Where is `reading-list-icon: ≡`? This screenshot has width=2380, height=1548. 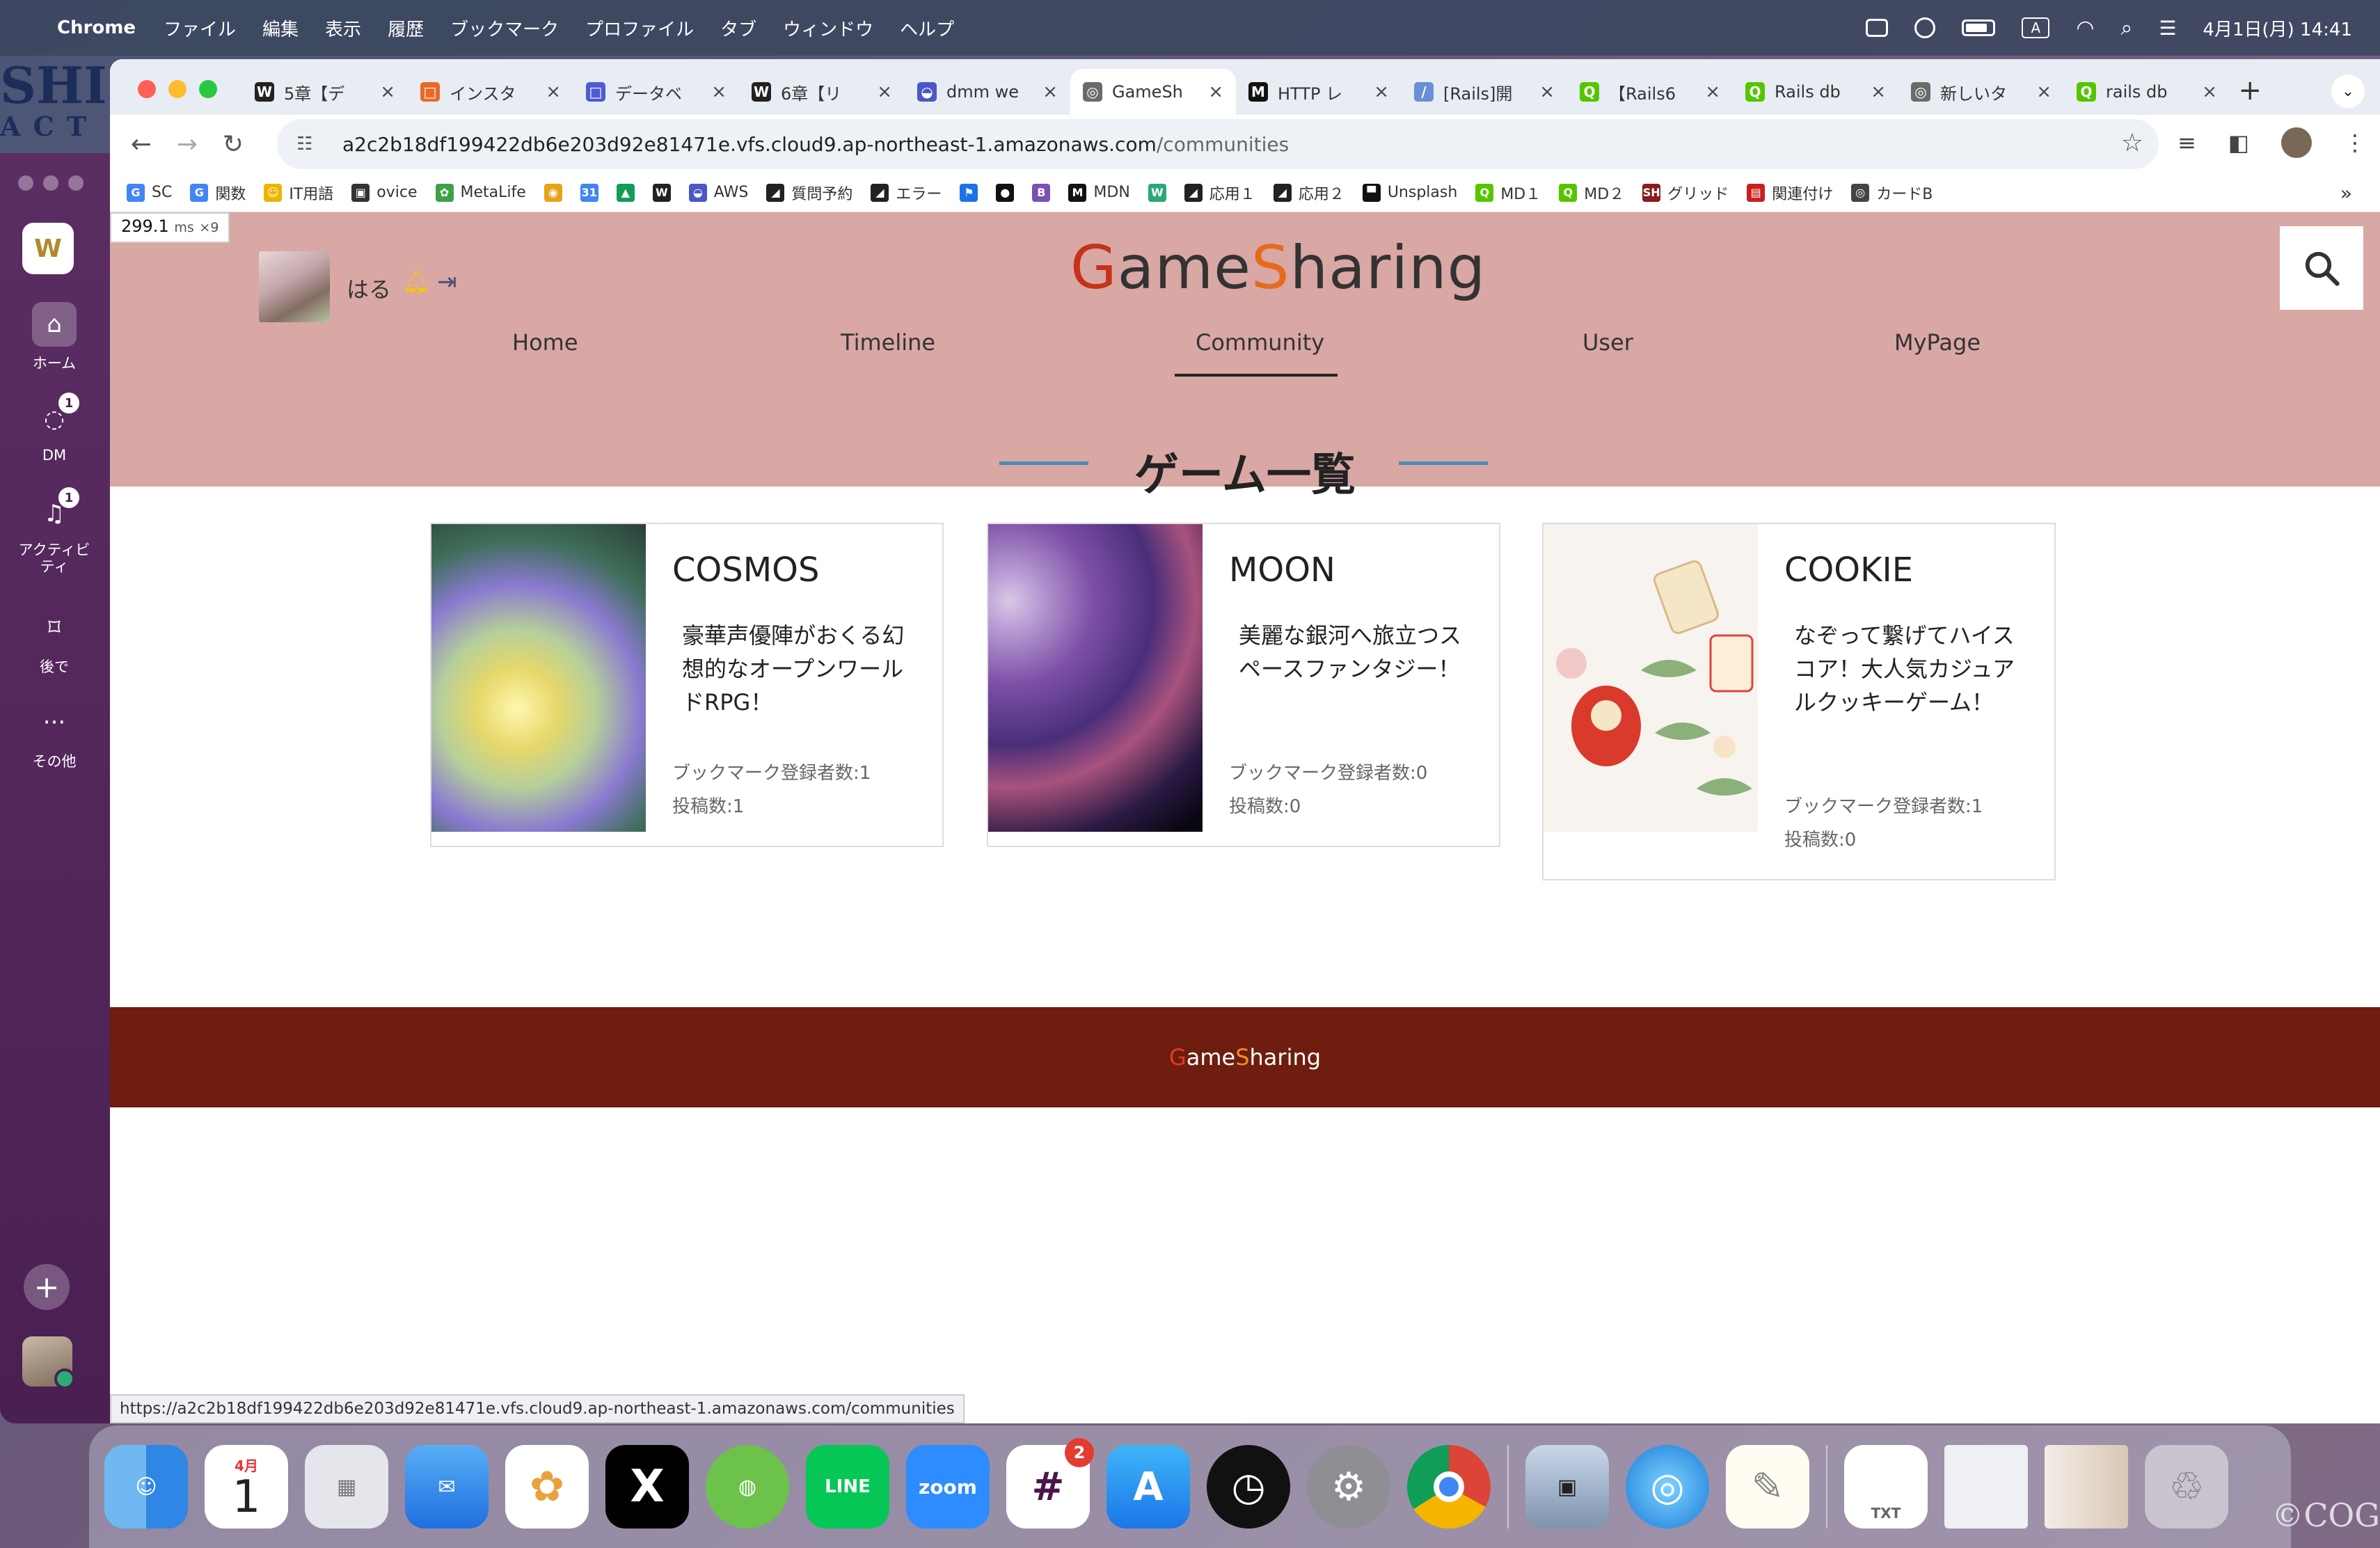
reading-list-icon: ≡ is located at coordinates (2186, 142).